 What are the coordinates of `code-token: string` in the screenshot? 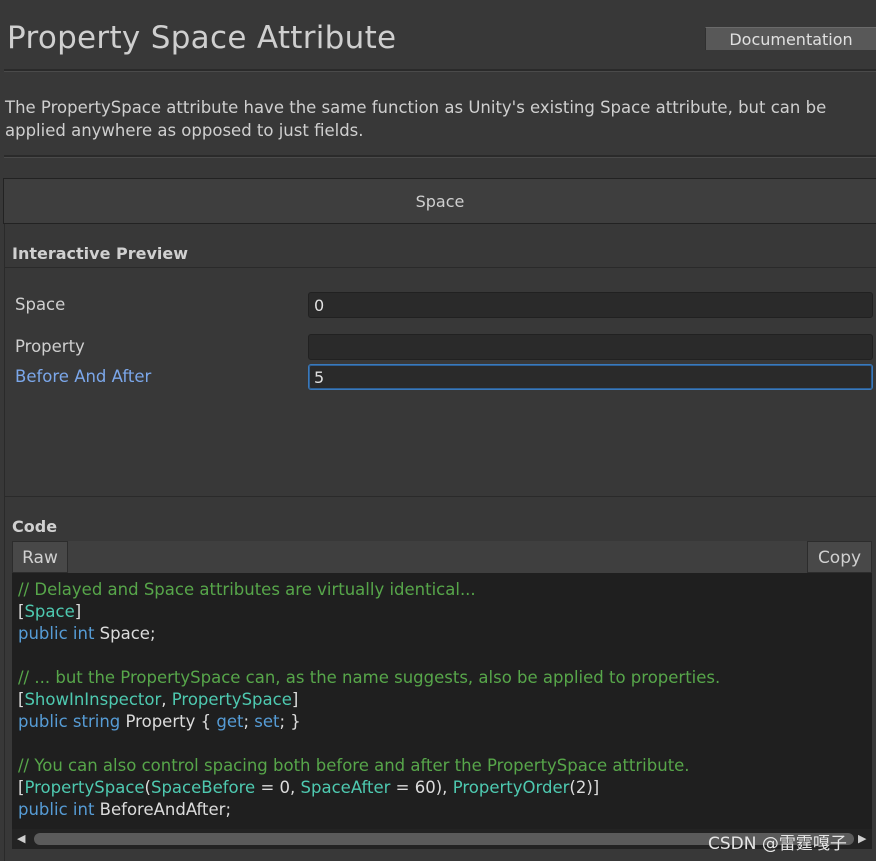 It's located at (96, 721).